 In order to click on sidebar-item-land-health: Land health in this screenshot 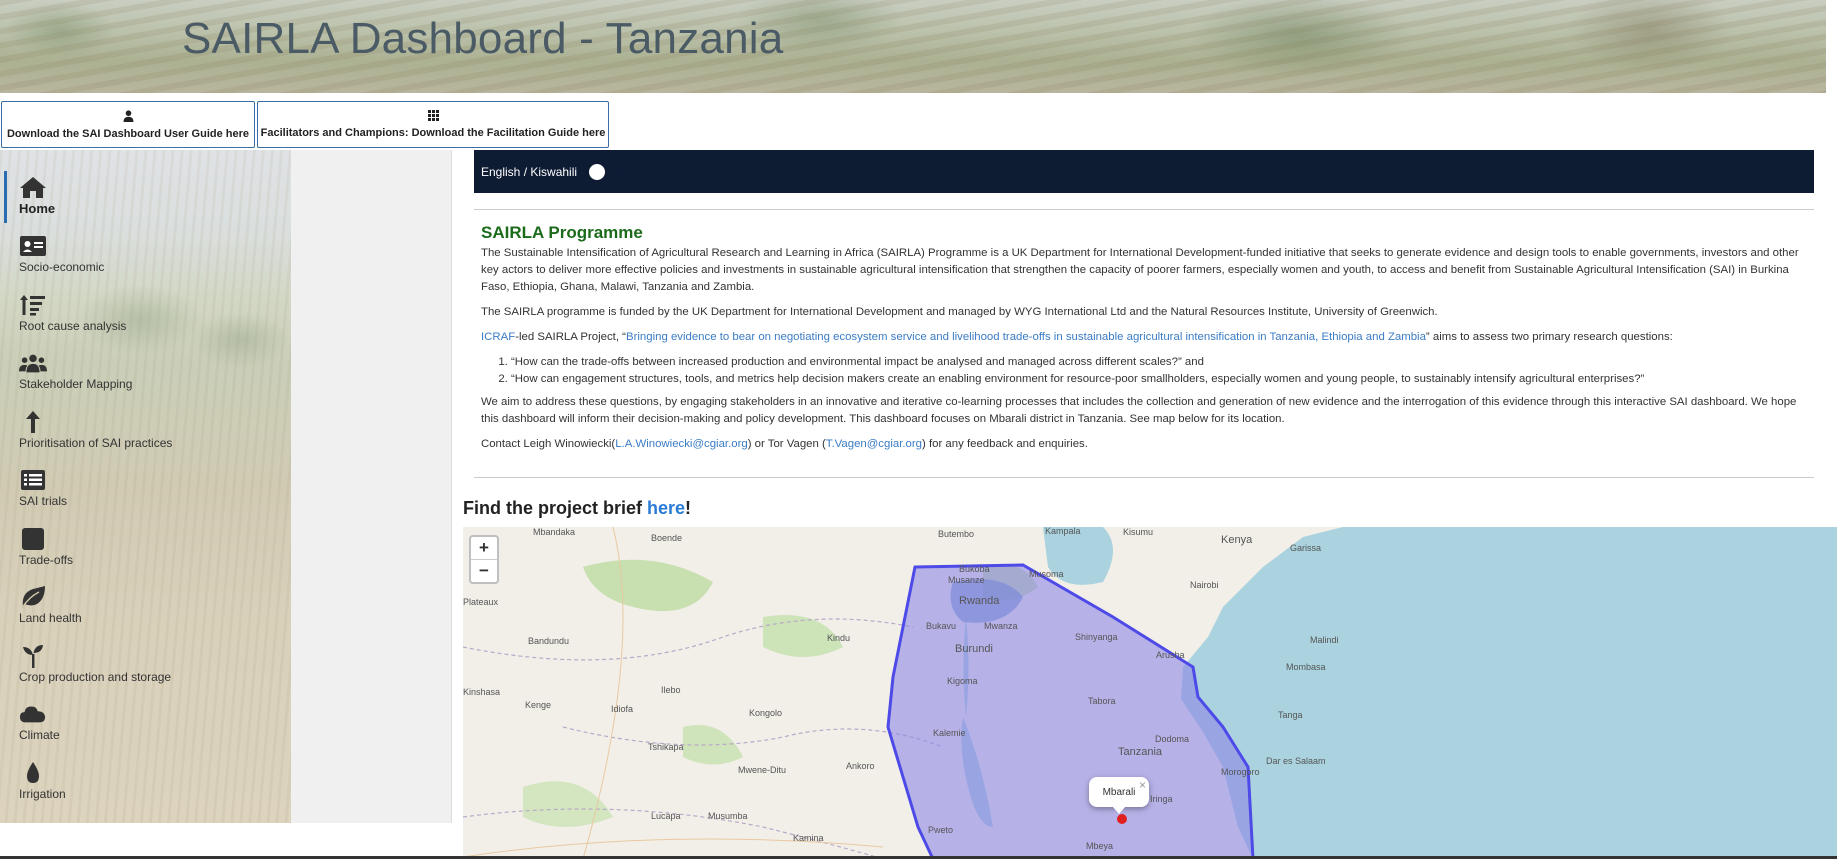, I will do `click(145, 607)`.